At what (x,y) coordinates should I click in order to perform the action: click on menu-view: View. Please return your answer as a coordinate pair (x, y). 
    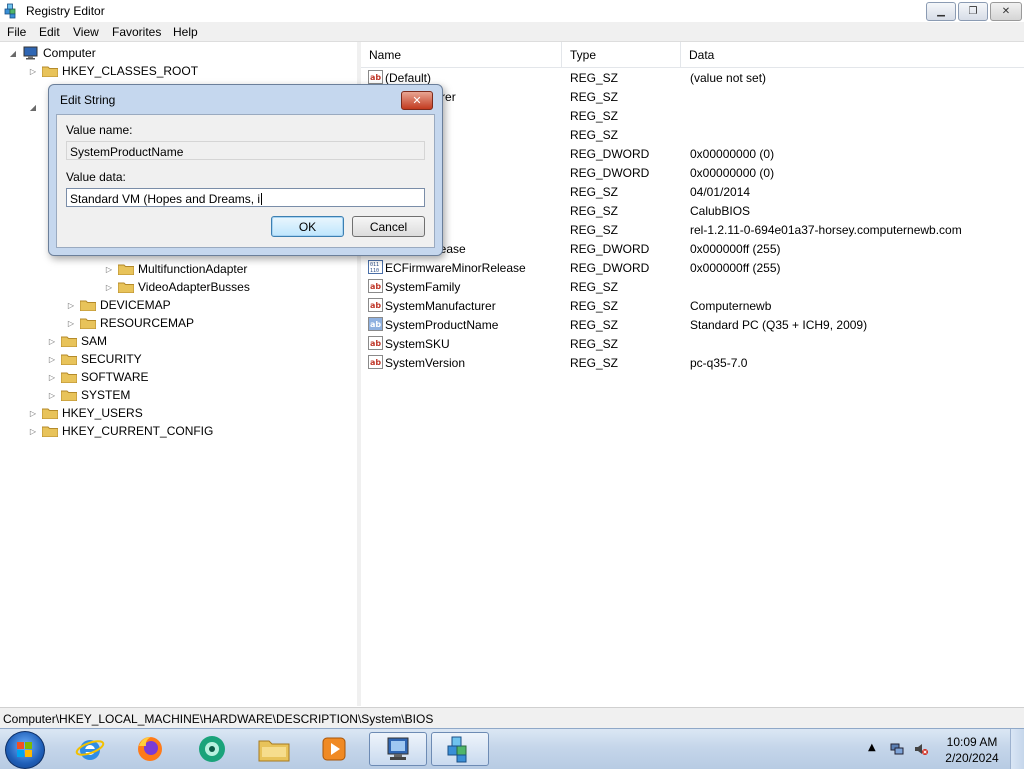
    Looking at the image, I should click on (86, 32).